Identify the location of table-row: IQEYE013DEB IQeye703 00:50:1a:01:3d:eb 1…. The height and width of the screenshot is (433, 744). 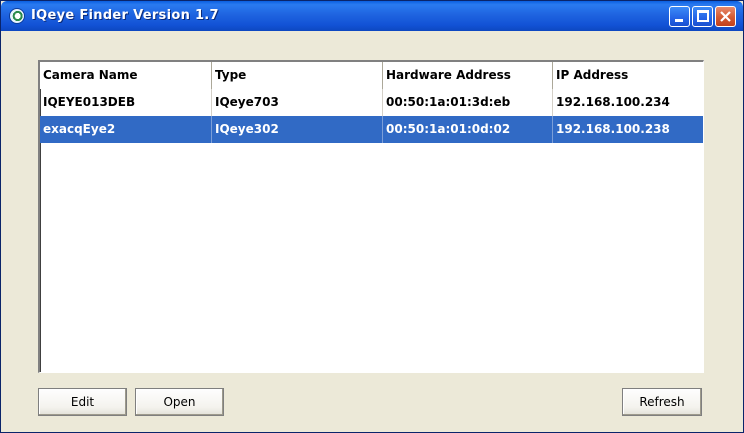
(371, 102).